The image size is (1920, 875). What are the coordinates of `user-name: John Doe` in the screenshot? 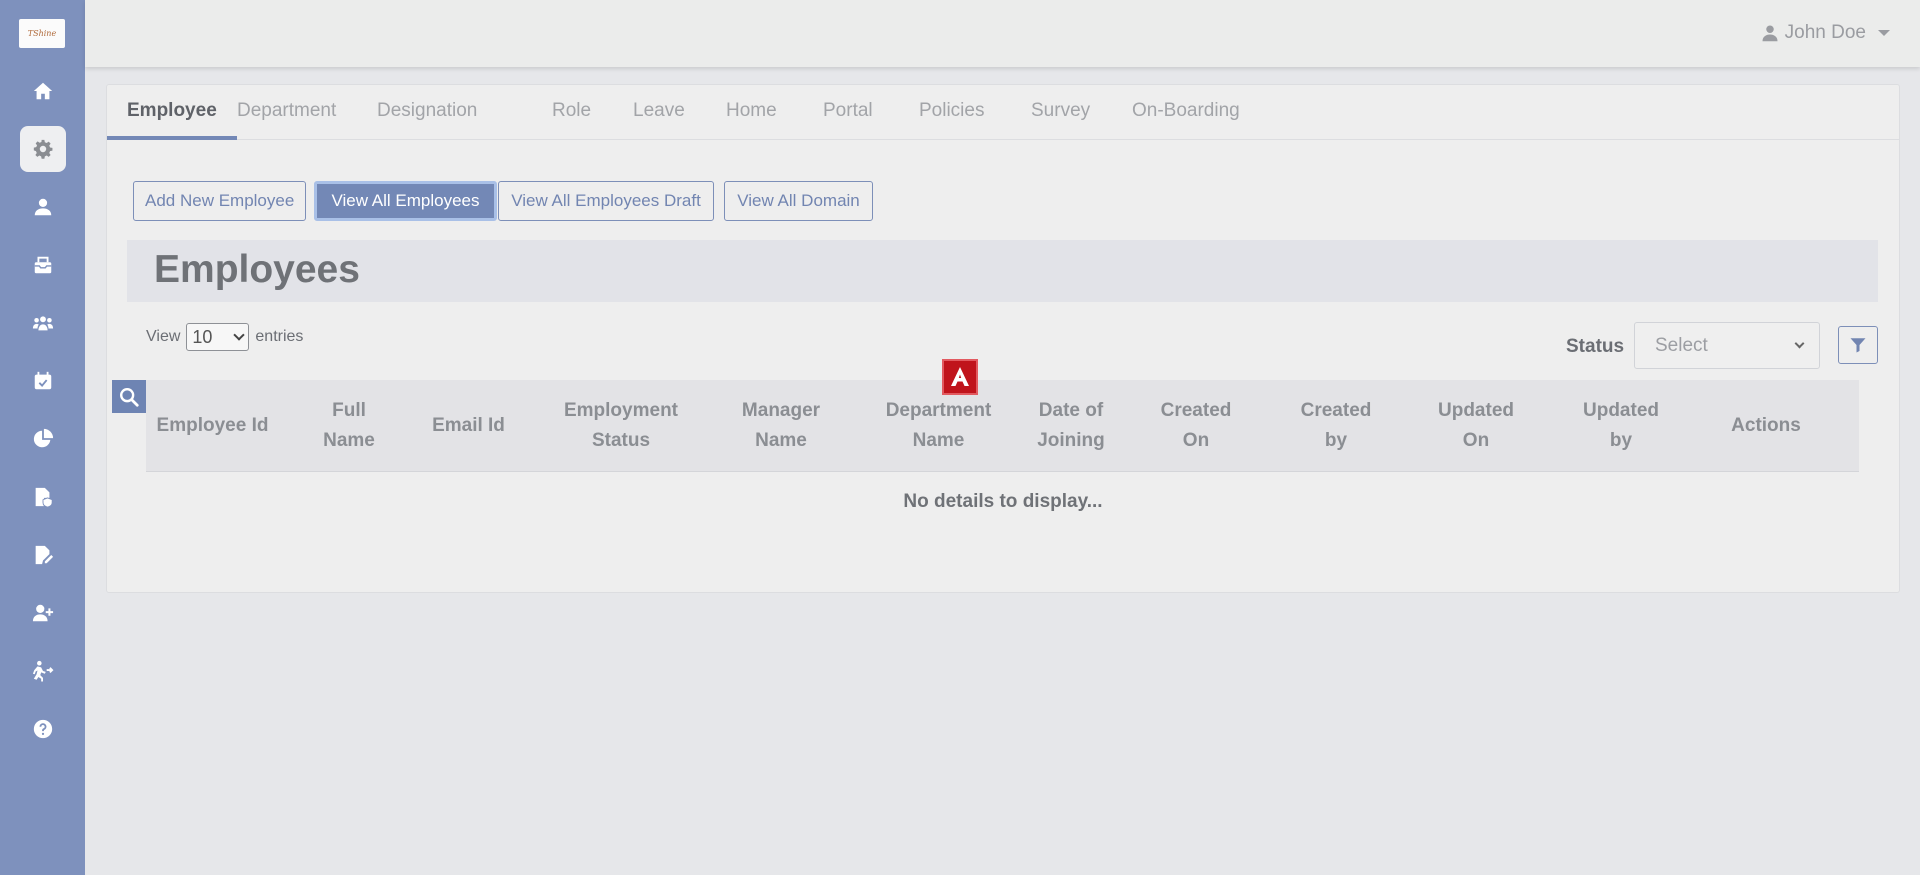 It's located at (1825, 32).